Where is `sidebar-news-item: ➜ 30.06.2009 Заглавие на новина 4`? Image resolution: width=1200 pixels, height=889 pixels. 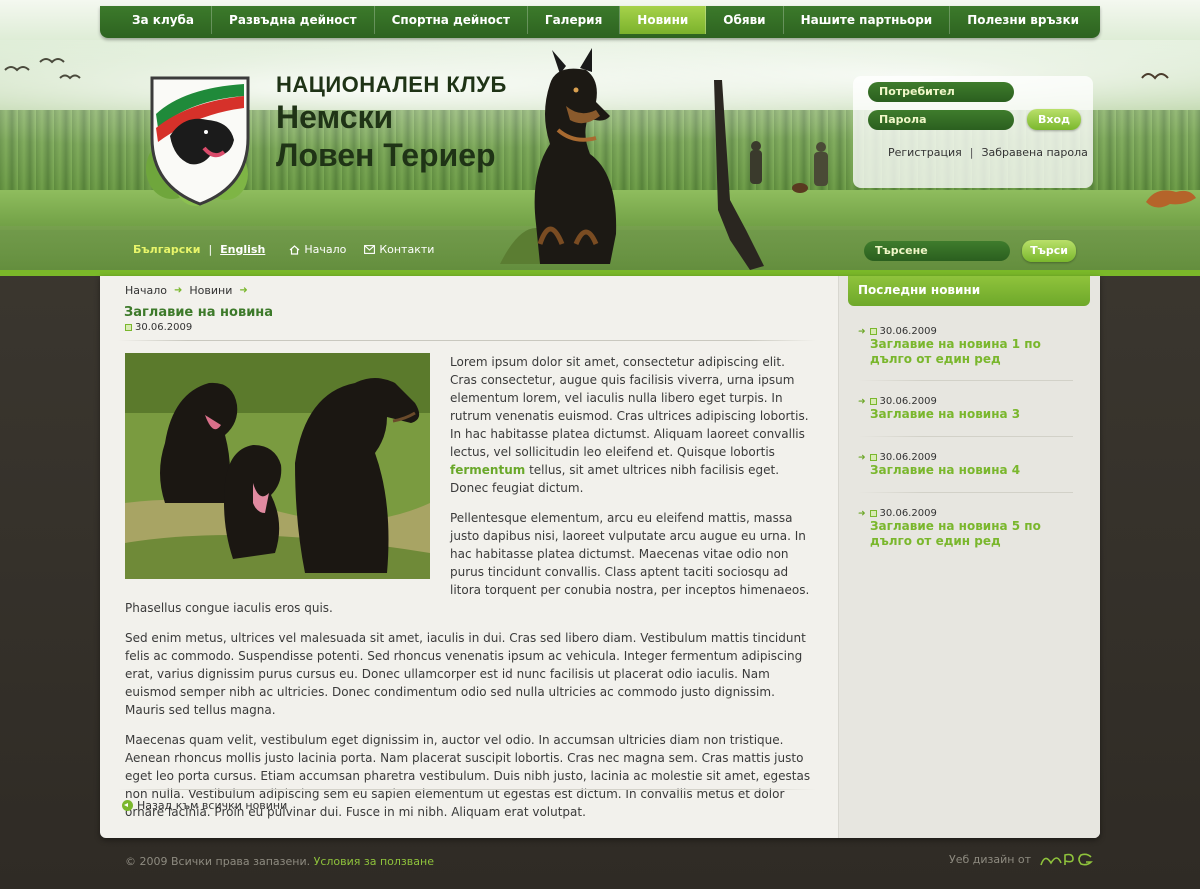 sidebar-news-item: ➜ 30.06.2009 Заглавие на новина 4 is located at coordinates (965, 465).